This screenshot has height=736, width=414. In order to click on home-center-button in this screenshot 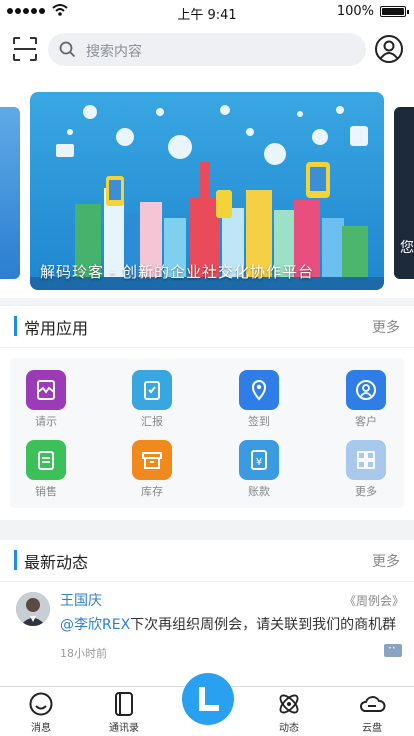, I will do `click(208, 699)`.